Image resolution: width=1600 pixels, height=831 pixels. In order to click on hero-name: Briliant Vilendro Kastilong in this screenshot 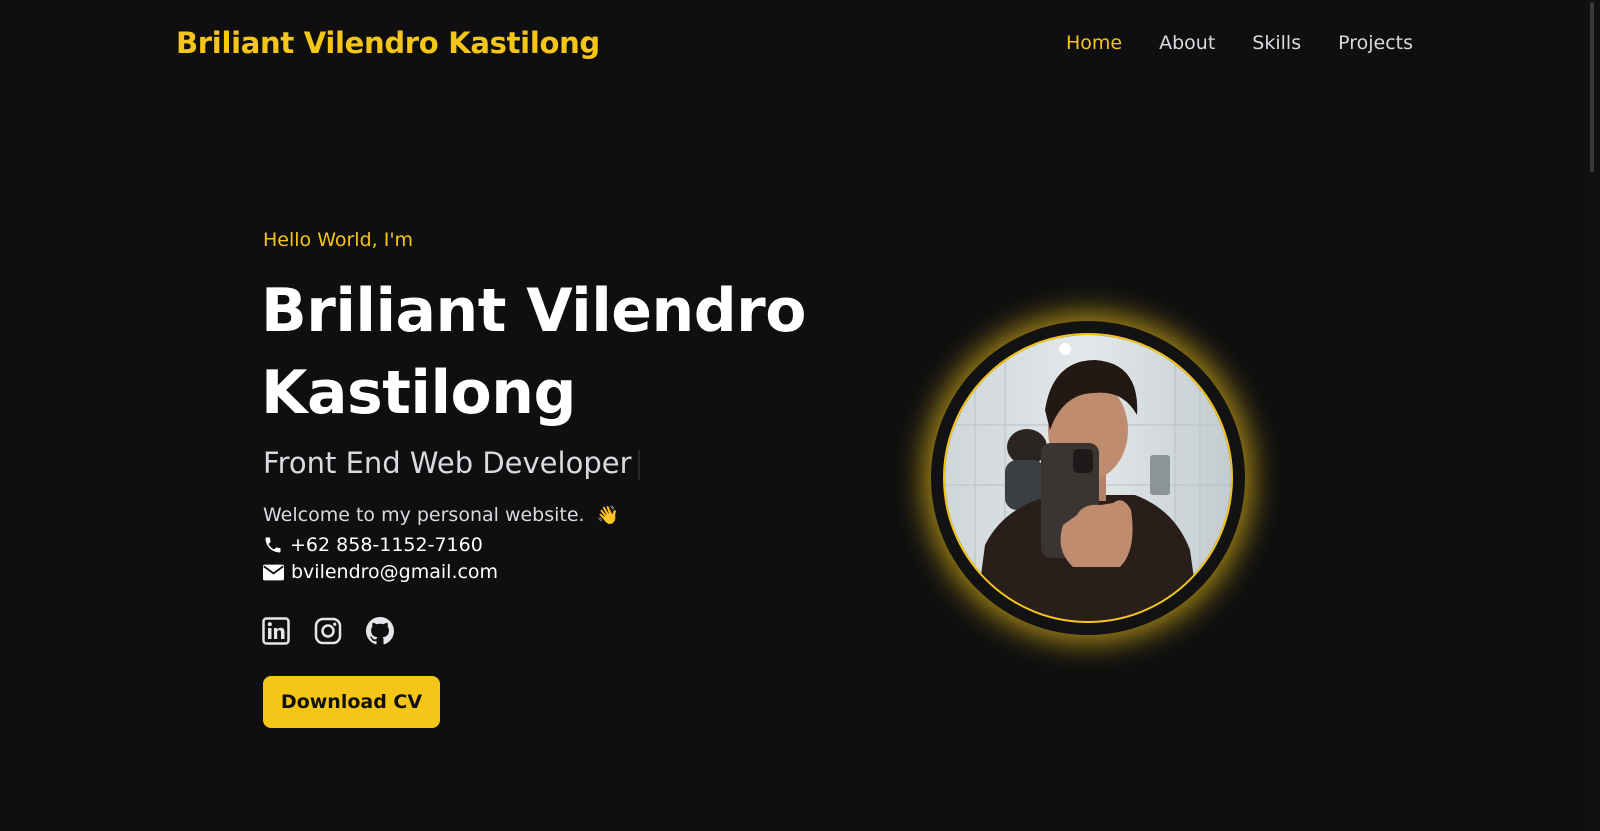, I will do `click(533, 352)`.